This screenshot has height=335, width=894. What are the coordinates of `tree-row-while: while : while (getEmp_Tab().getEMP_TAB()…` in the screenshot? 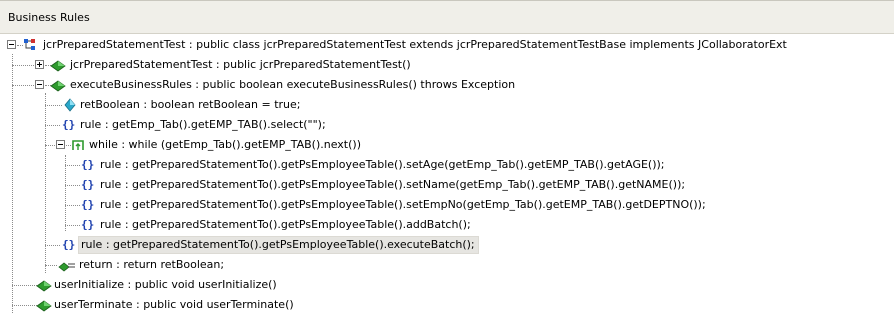 It's located at (447, 145).